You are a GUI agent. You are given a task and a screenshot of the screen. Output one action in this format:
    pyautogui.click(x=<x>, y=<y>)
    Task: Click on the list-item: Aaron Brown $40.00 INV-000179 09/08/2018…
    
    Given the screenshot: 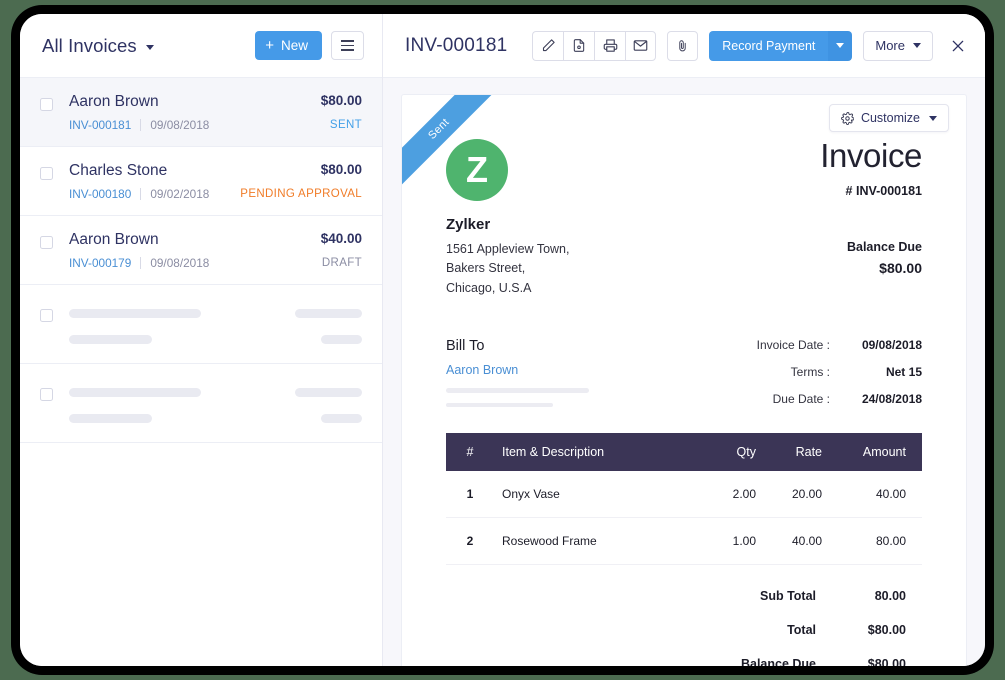 What is the action you would take?
    pyautogui.click(x=201, y=250)
    